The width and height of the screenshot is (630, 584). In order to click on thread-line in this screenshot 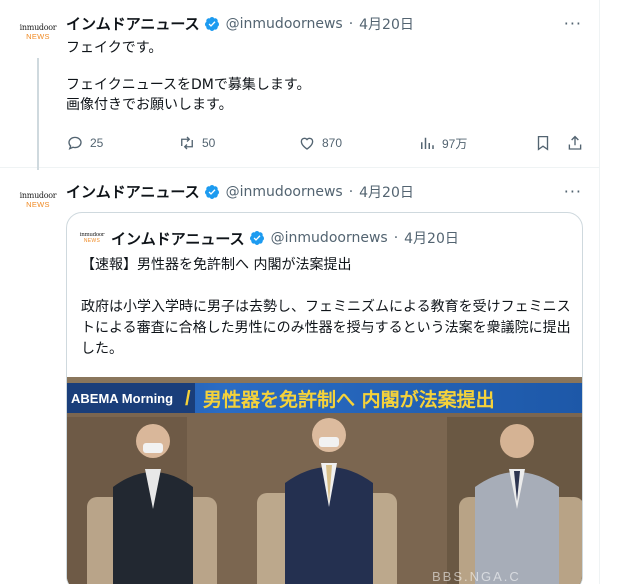, I will do `click(38, 114)`.